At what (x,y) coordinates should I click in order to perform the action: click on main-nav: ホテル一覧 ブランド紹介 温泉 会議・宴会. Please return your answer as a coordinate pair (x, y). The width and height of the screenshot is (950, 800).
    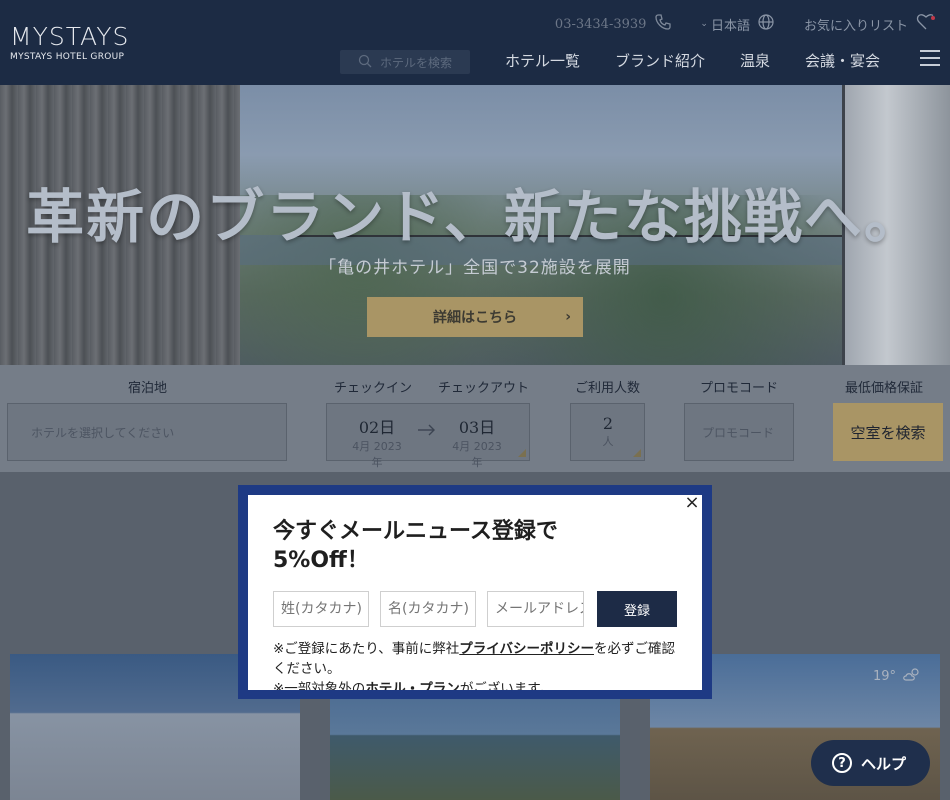
    Looking at the image, I should click on (710, 60).